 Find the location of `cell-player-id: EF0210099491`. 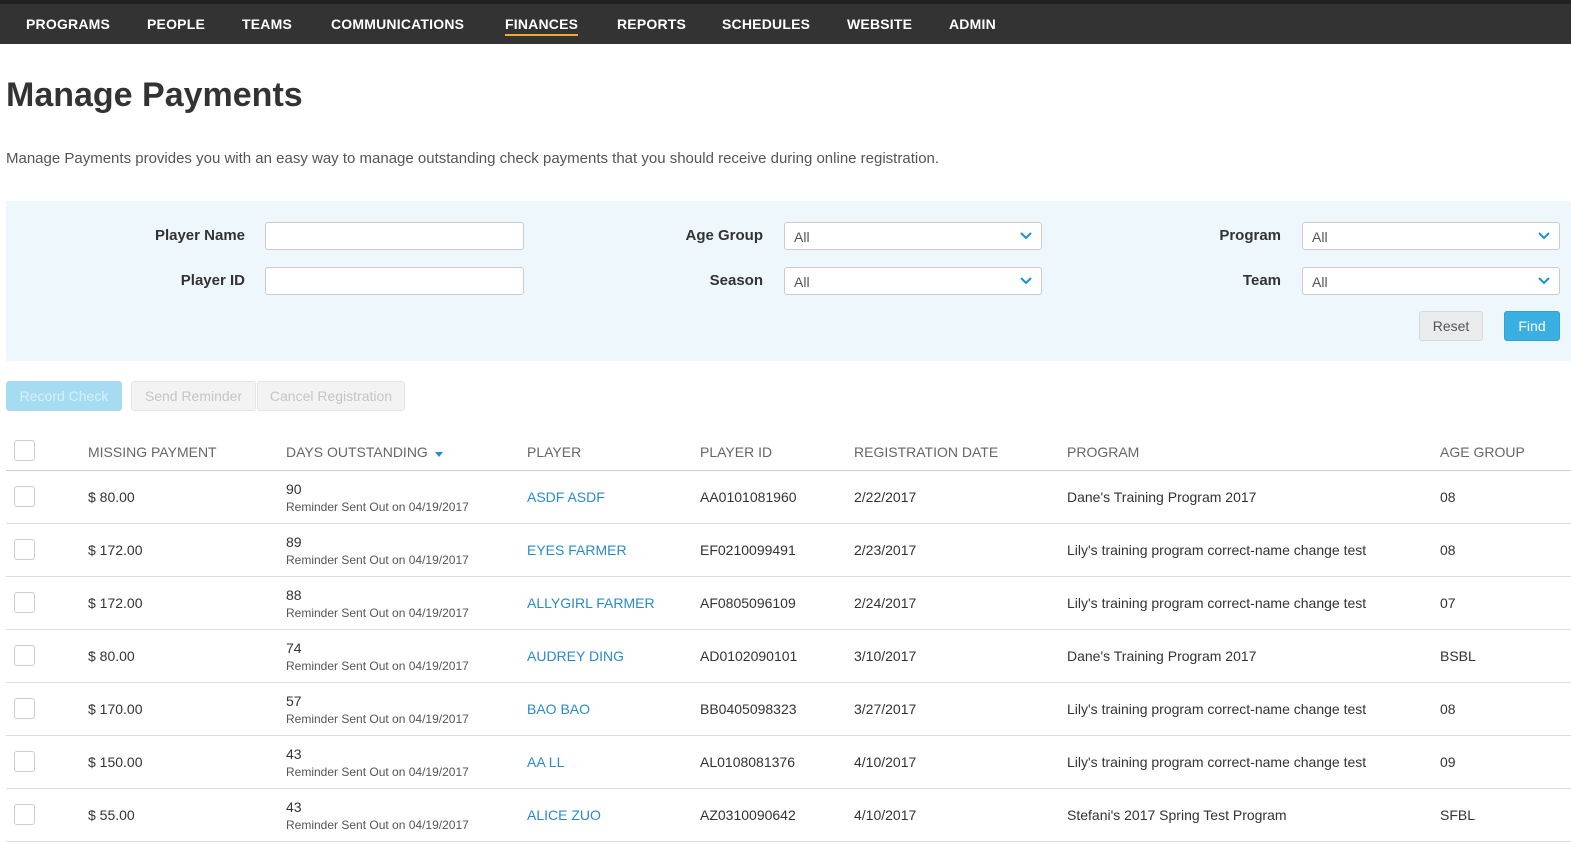

cell-player-id: EF0210099491 is located at coordinates (748, 550).